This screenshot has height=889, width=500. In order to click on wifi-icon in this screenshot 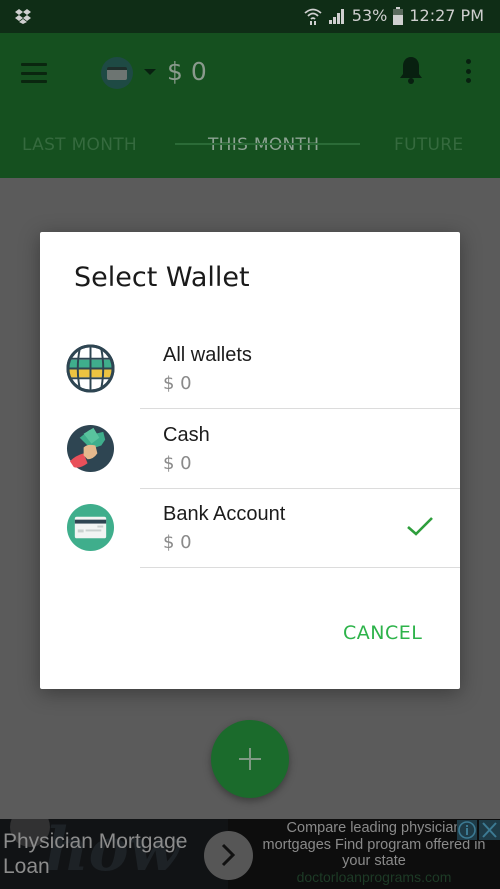, I will do `click(313, 16)`.